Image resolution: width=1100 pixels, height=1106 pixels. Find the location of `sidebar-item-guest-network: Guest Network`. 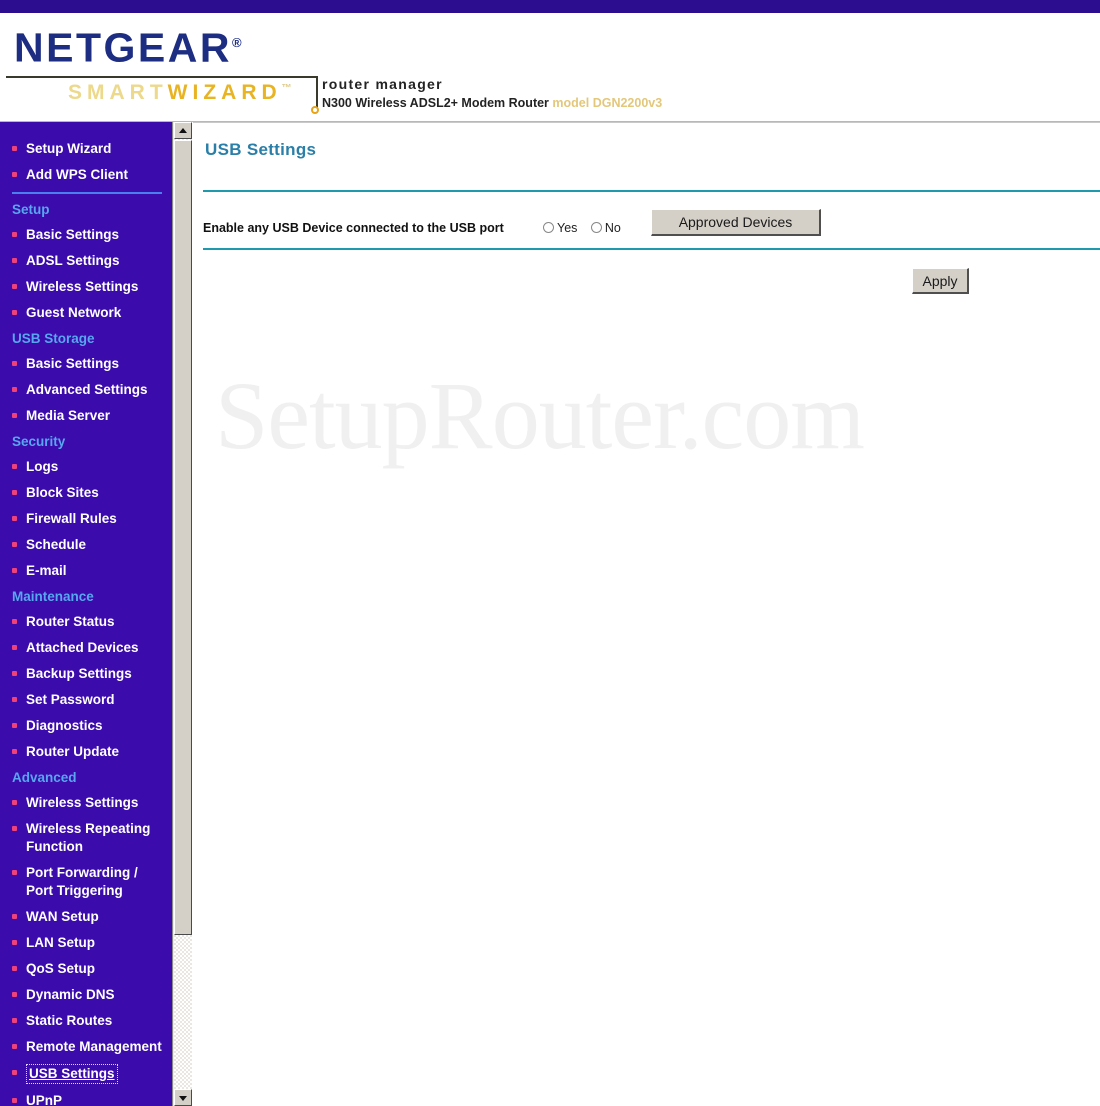

sidebar-item-guest-network: Guest Network is located at coordinates (86, 313).